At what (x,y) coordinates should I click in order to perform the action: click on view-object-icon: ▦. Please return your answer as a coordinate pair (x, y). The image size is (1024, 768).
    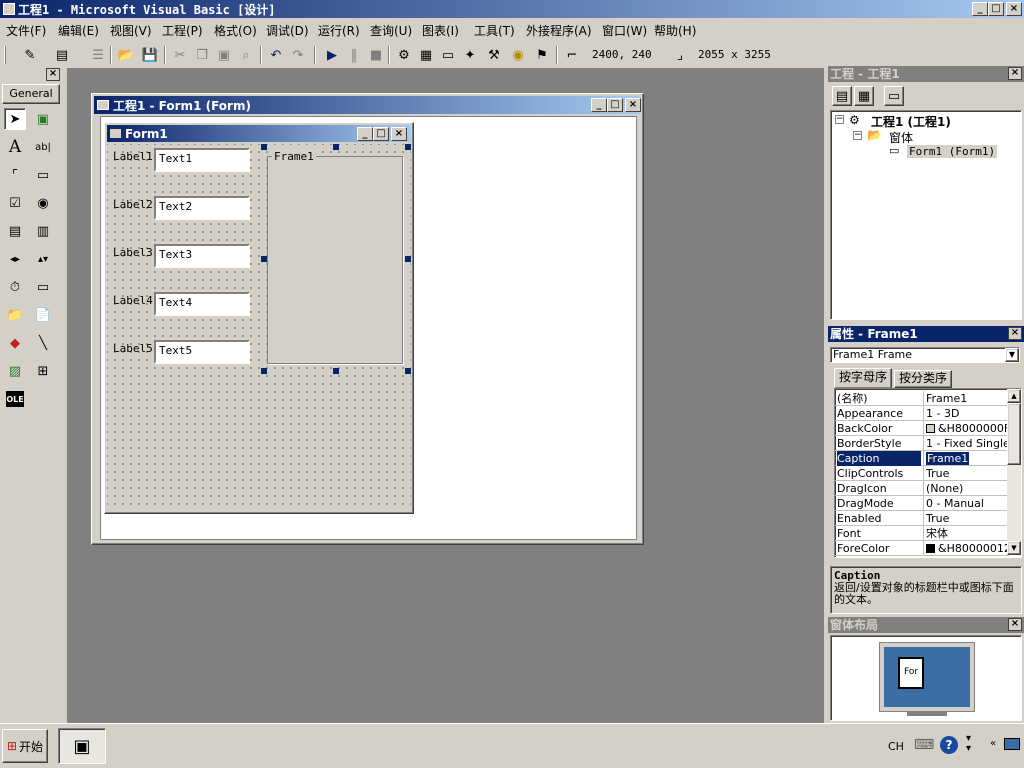
    Looking at the image, I should click on (864, 96).